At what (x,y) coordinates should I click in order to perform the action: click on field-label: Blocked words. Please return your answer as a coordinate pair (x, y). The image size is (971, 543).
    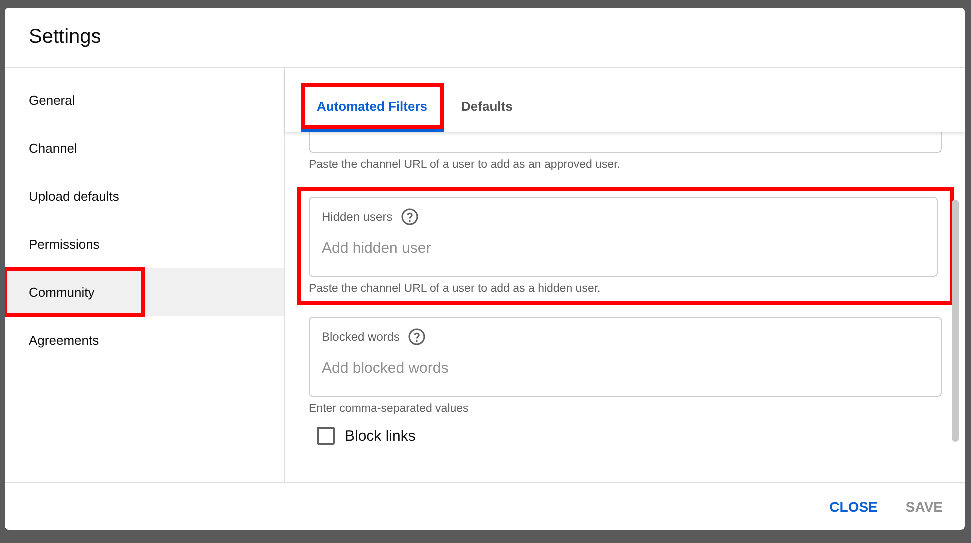
    Looking at the image, I should click on (361, 337).